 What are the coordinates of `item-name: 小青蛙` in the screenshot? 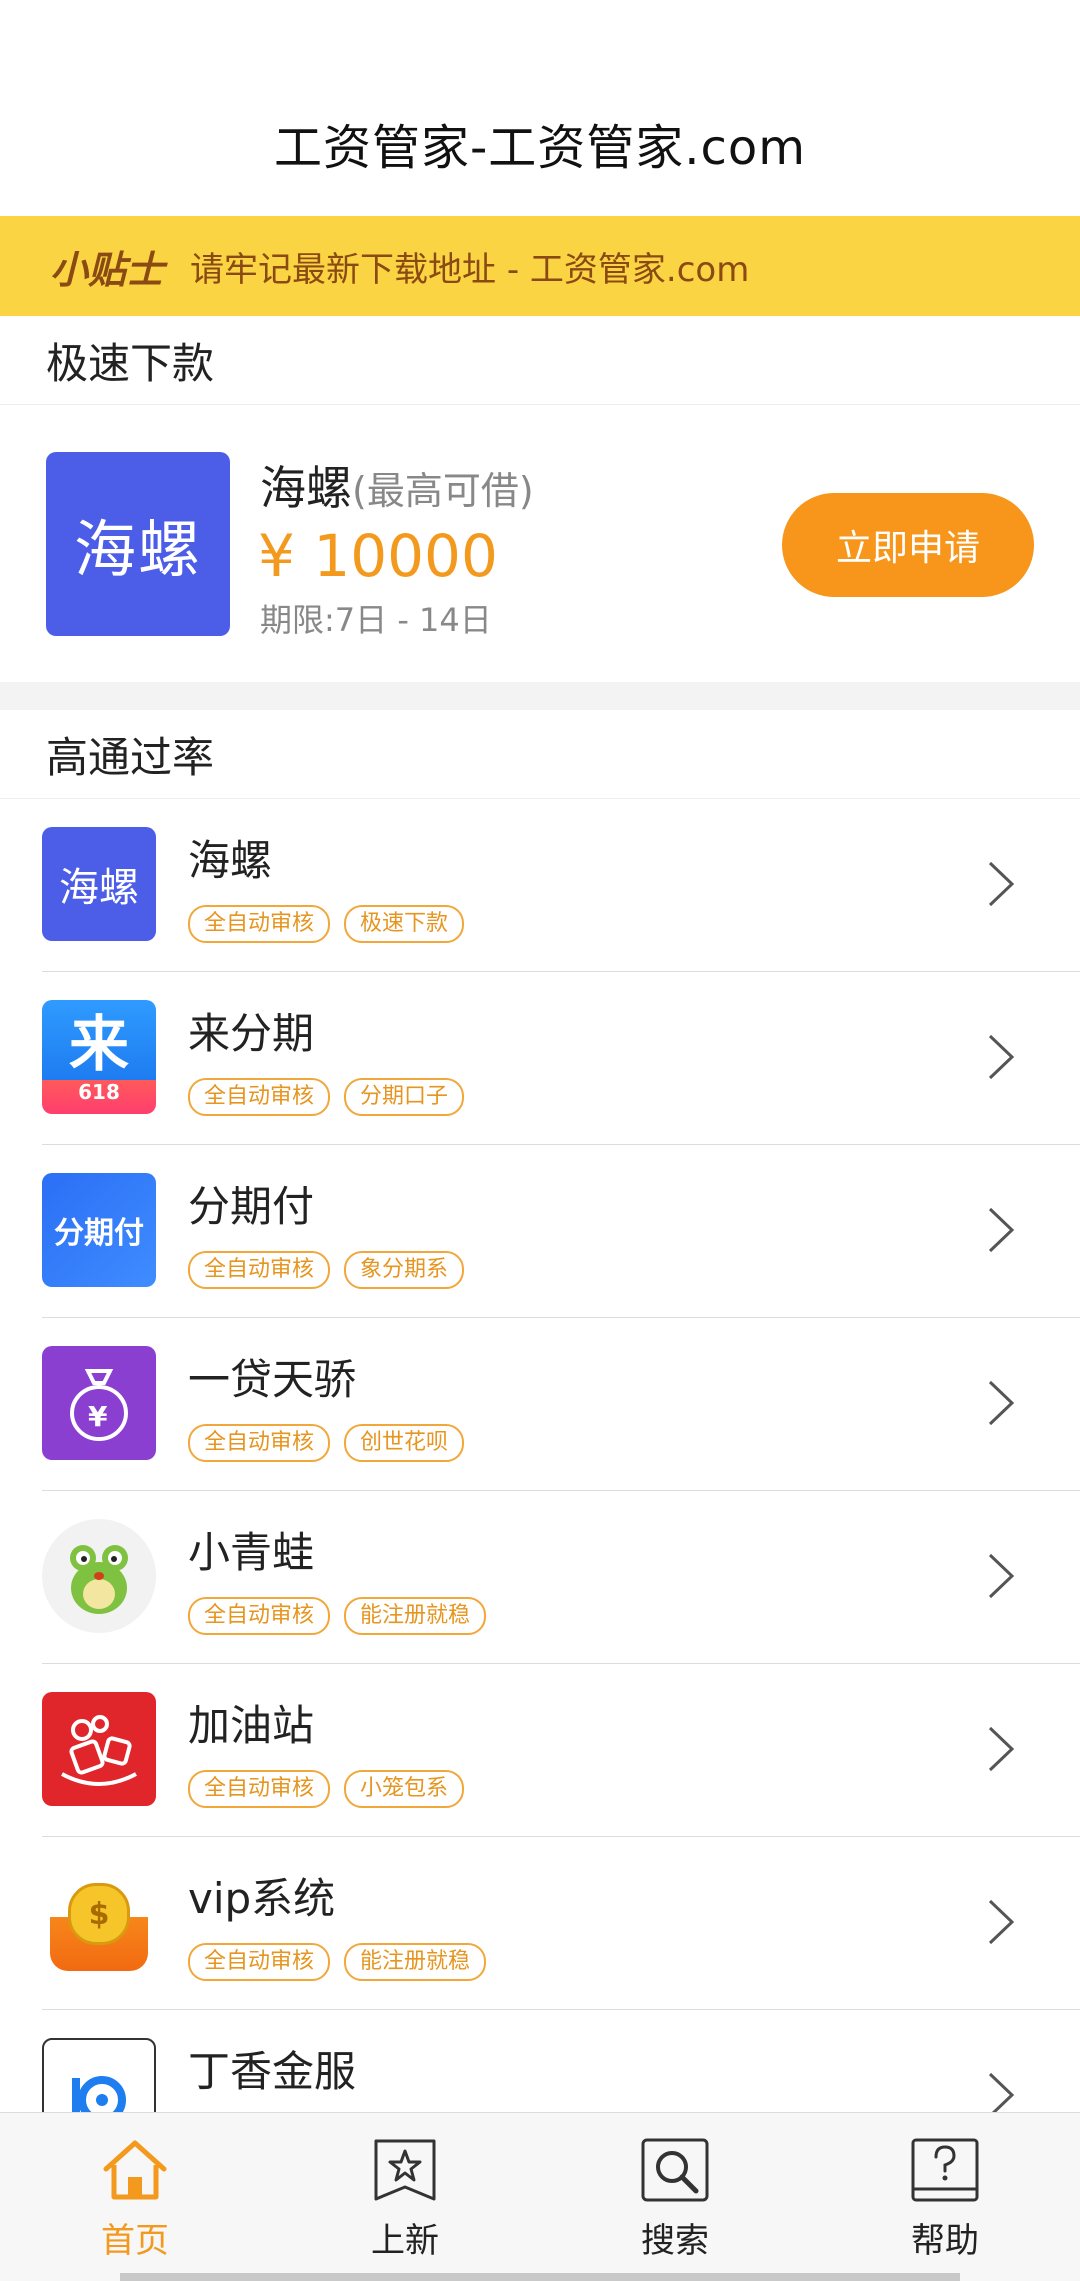 It's located at (251, 1552).